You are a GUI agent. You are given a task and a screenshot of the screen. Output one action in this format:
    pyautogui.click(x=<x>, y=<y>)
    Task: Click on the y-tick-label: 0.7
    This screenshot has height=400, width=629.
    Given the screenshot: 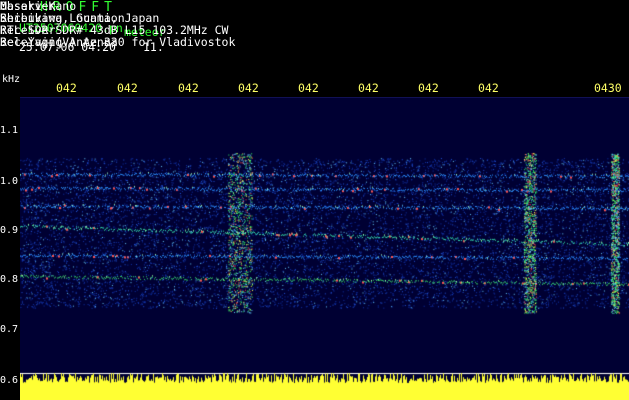 What is the action you would take?
    pyautogui.click(x=9, y=329)
    